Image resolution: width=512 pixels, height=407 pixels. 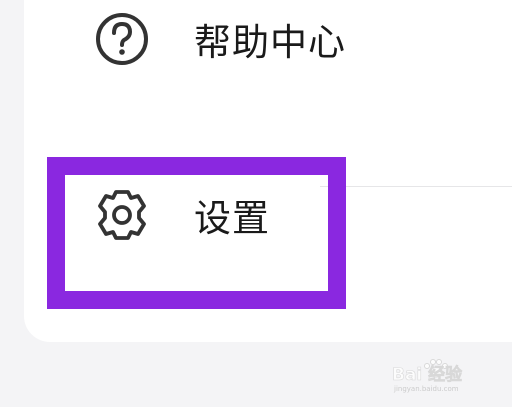 I want to click on watermark-text: Bai 经验, so click(x=427, y=374).